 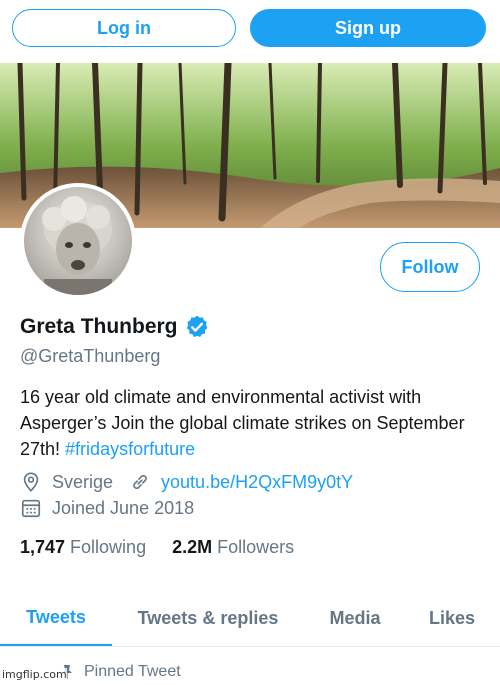 I want to click on avatar-portrait-image, so click(x=77, y=245).